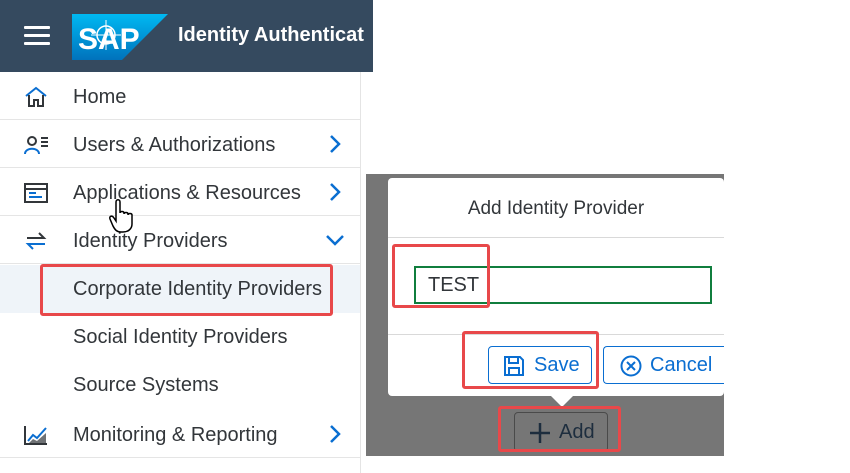 Image resolution: width=850 pixels, height=473 pixels. Describe the element at coordinates (36, 193) in the screenshot. I see `applications-icon` at that location.